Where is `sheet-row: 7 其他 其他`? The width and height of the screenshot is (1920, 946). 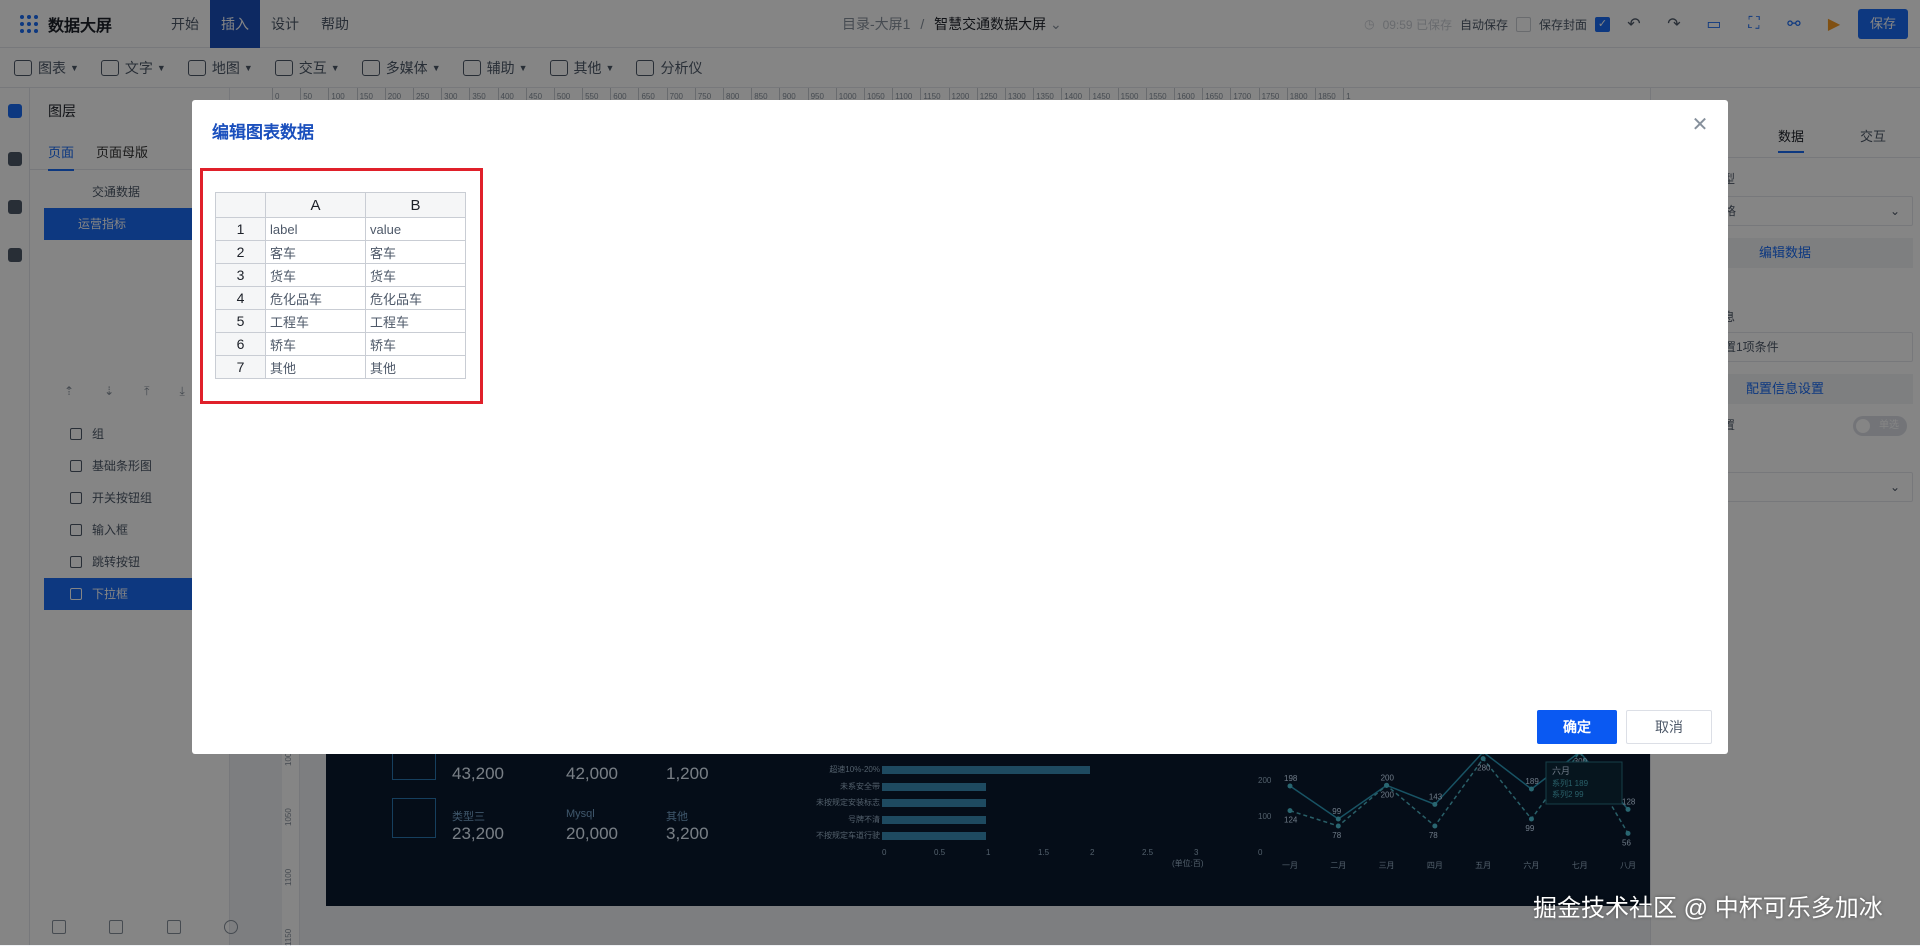 sheet-row: 7 其他 其他 is located at coordinates (340, 367).